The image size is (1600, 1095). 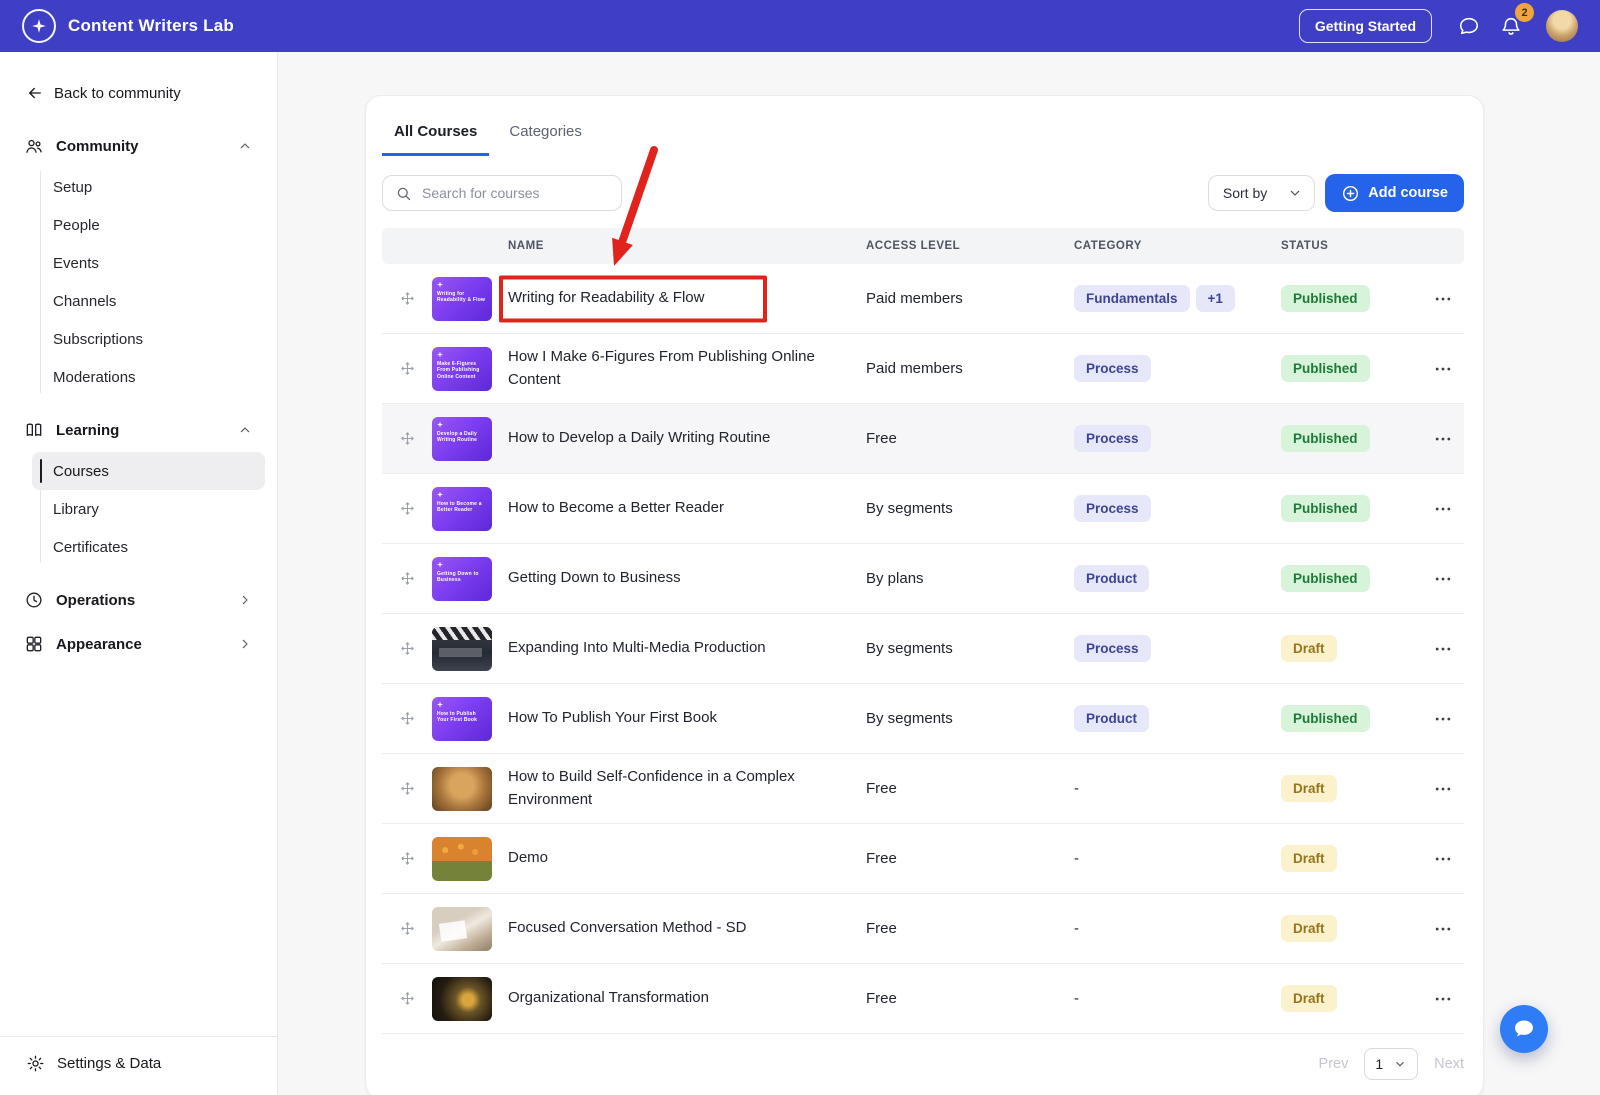 What do you see at coordinates (138, 1065) in the screenshot?
I see `settings-and-data-link: Settings & Data` at bounding box center [138, 1065].